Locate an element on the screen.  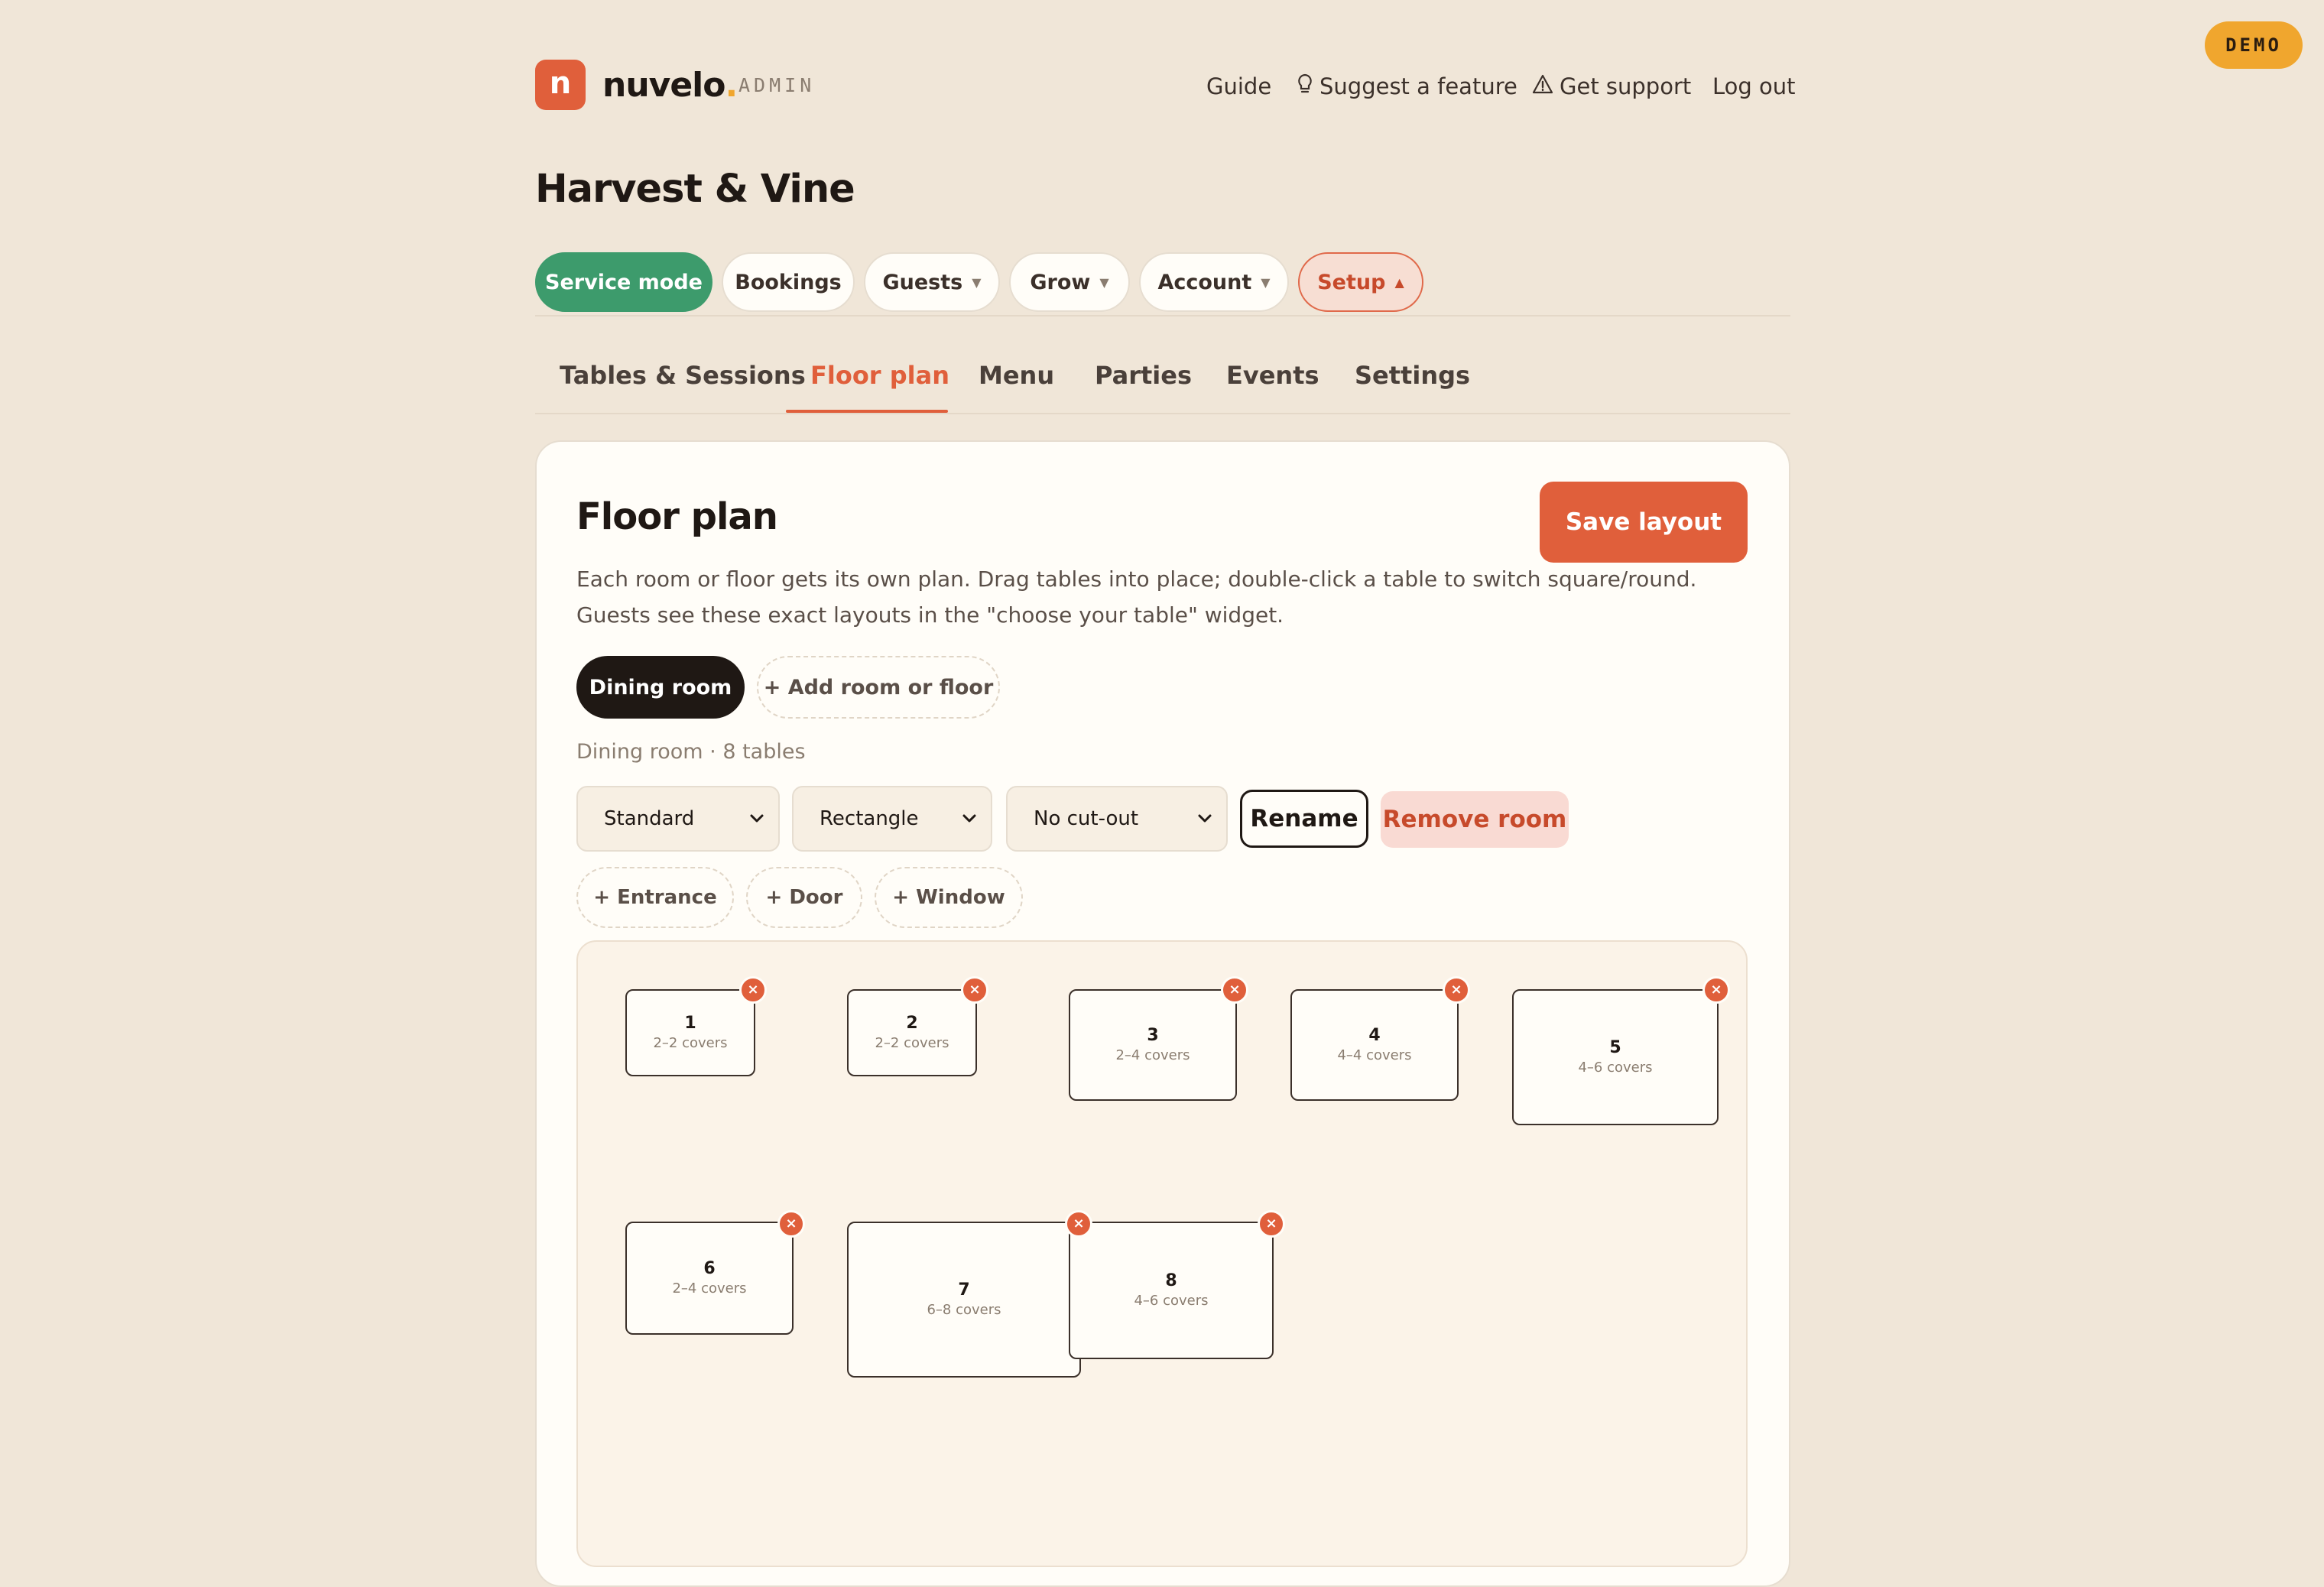
table-5: 5 4–6 covers is located at coordinates (1615, 1057).